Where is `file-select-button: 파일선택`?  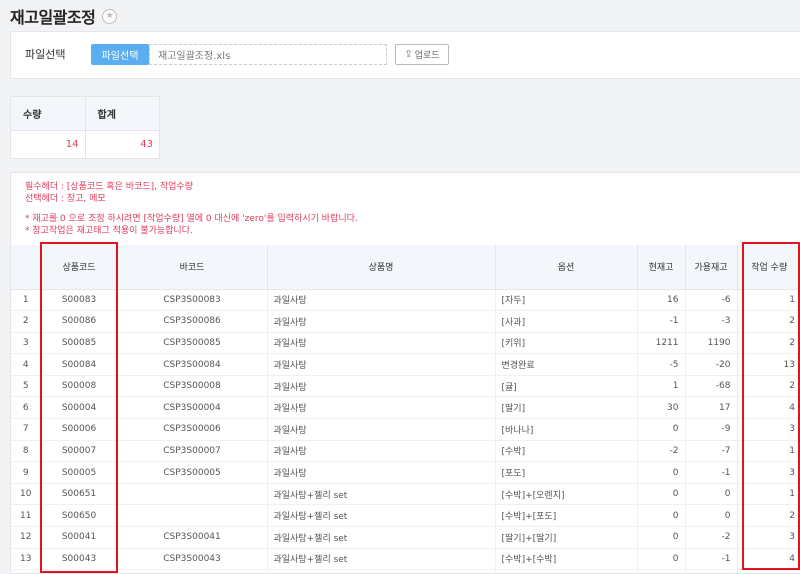
file-select-button: 파일선택 is located at coordinates (120, 54).